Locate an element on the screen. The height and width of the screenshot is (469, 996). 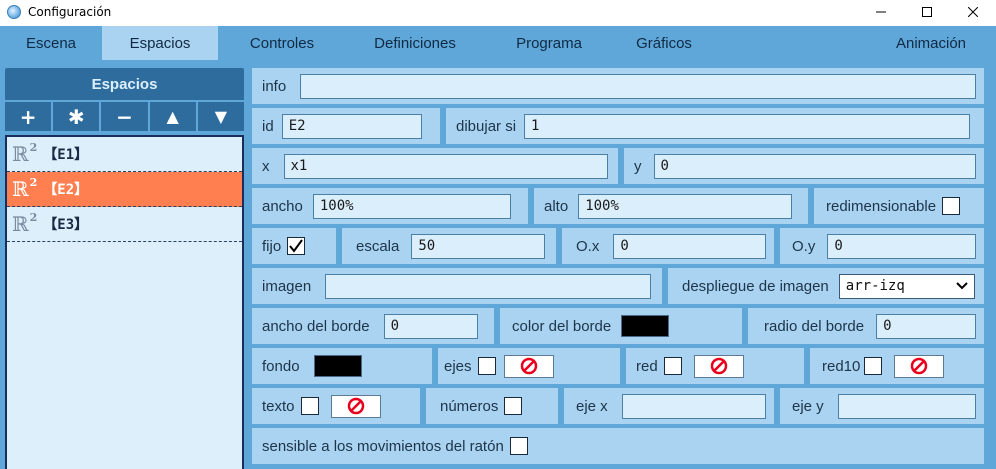
escala-label: escala is located at coordinates (378, 246).